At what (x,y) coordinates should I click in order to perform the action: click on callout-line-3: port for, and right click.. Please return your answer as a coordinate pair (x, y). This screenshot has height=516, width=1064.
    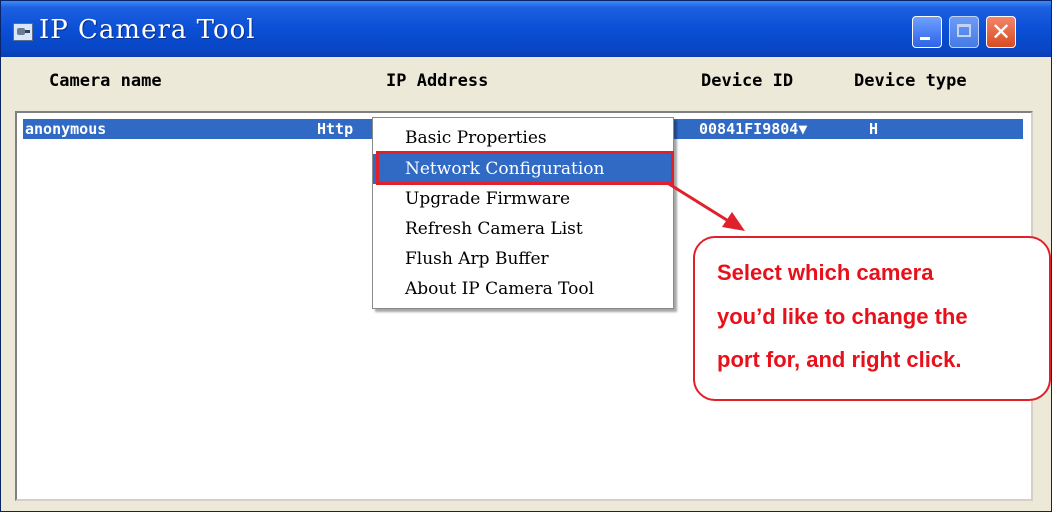
    Looking at the image, I should click on (839, 359).